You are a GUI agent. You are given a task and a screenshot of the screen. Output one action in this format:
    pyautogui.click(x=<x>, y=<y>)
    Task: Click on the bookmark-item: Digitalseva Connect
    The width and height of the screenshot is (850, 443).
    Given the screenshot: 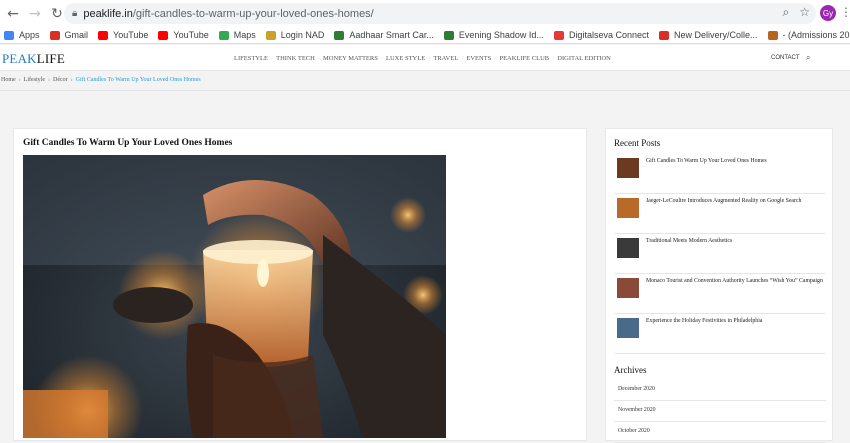 What is the action you would take?
    pyautogui.click(x=601, y=35)
    